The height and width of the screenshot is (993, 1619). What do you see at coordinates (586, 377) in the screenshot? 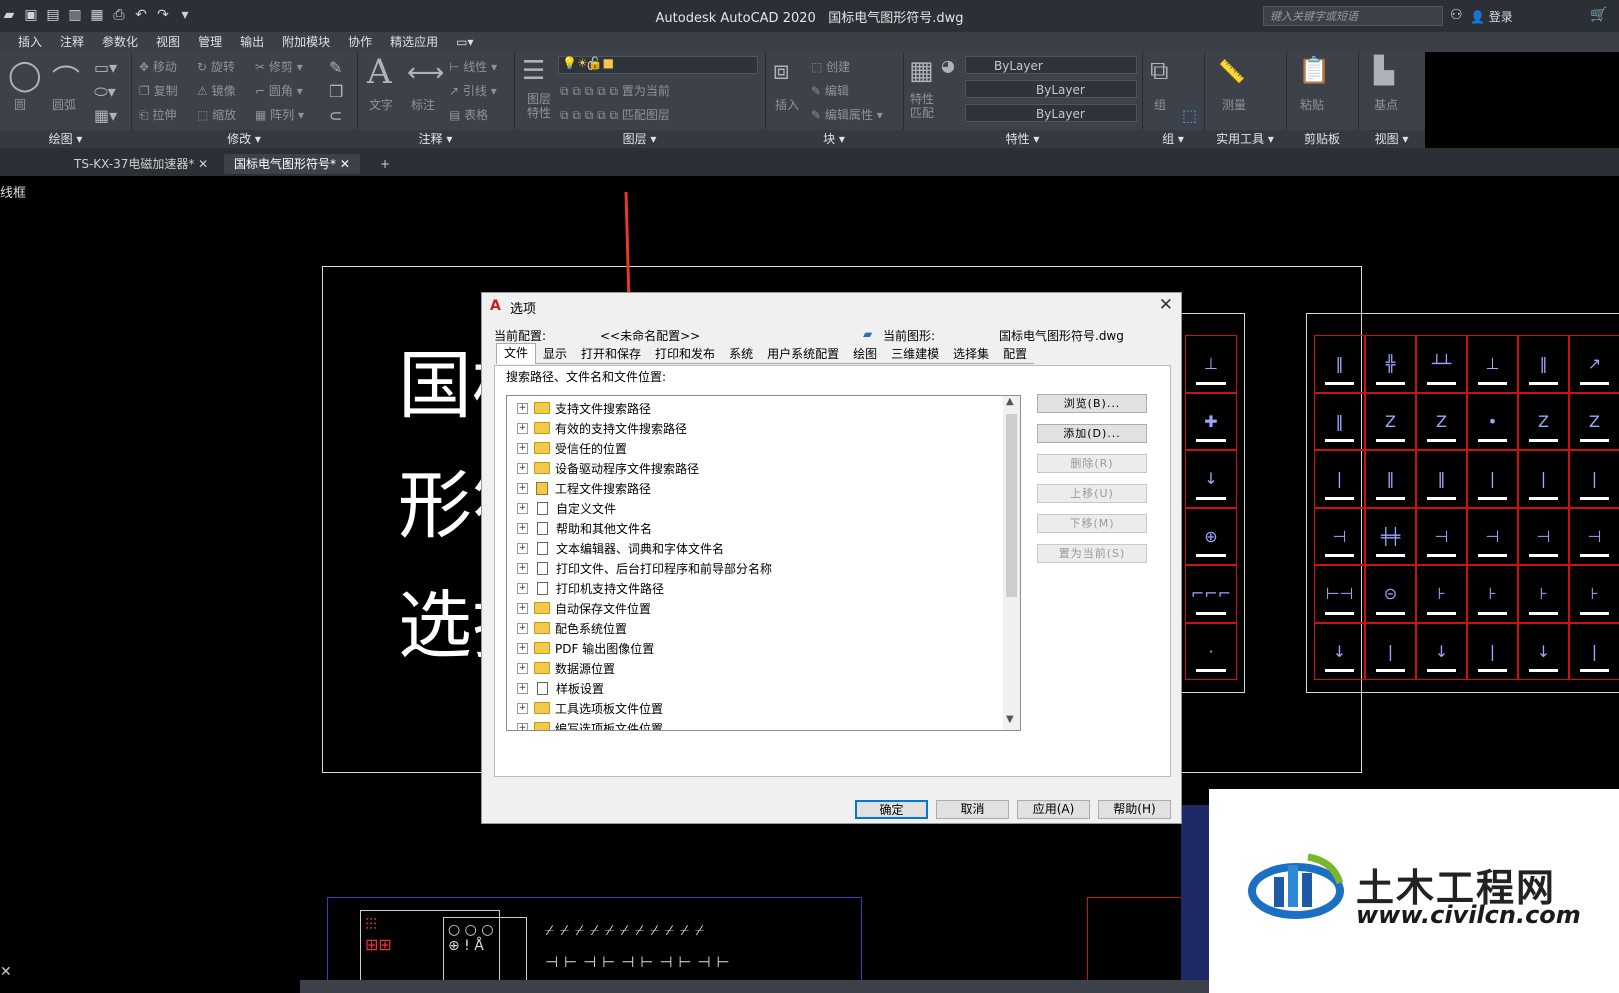
I see `section-label: 搜索路径、文件名和文件位置:` at bounding box center [586, 377].